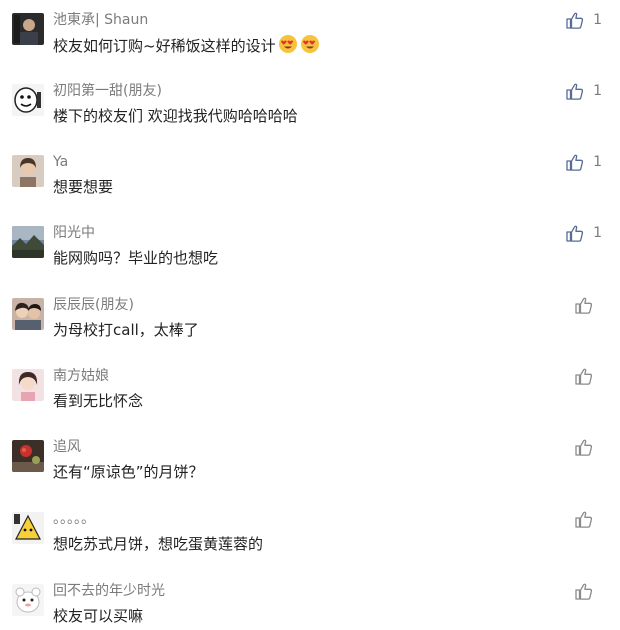 This screenshot has width=620, height=630. Describe the element at coordinates (74, 519) in the screenshot. I see `commenter-name: 。。。。。` at that location.